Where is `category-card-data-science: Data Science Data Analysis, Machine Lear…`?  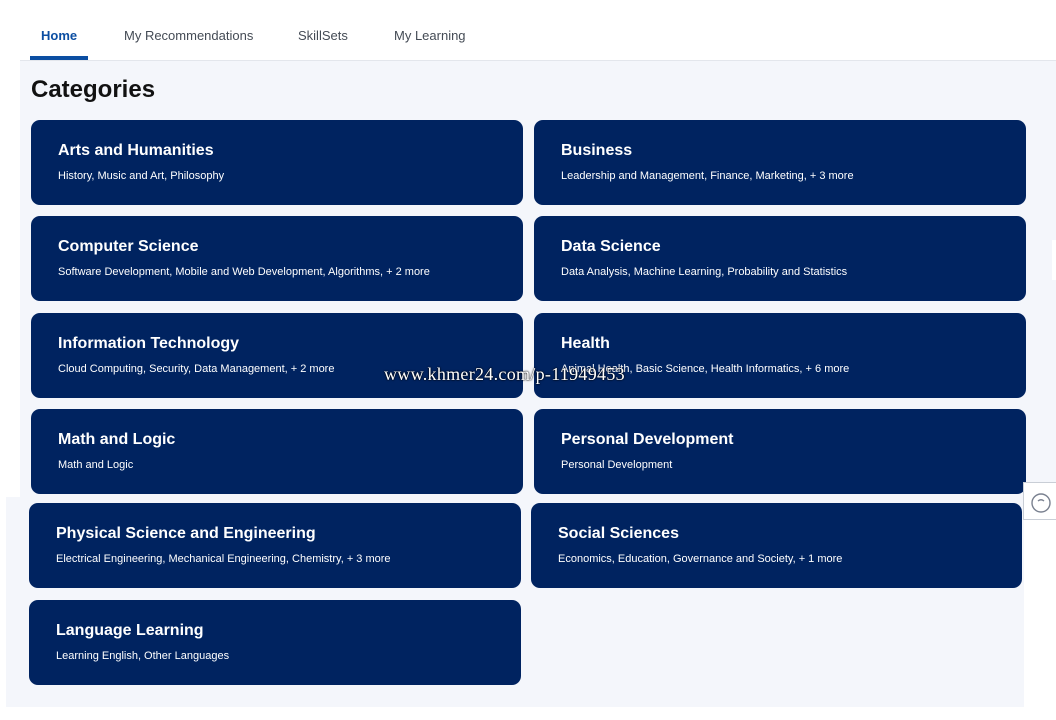 category-card-data-science: Data Science Data Analysis, Machine Lear… is located at coordinates (780, 258).